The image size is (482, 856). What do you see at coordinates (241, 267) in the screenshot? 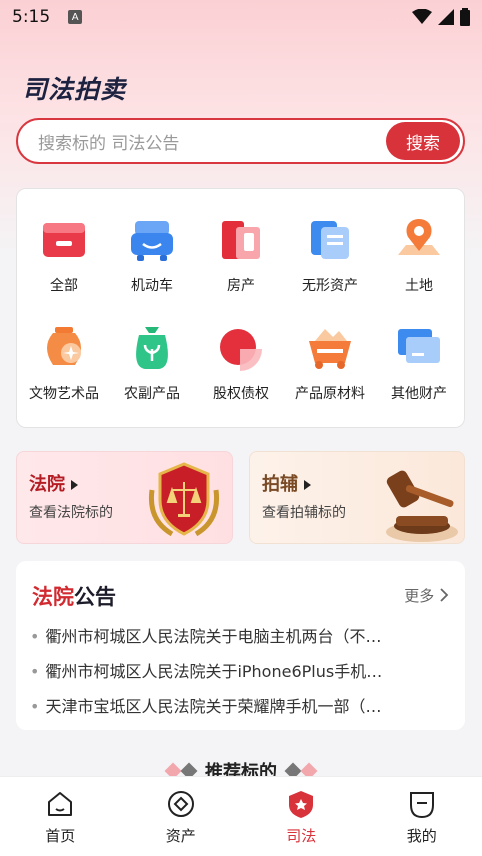
I see `category-house: 房产` at bounding box center [241, 267].